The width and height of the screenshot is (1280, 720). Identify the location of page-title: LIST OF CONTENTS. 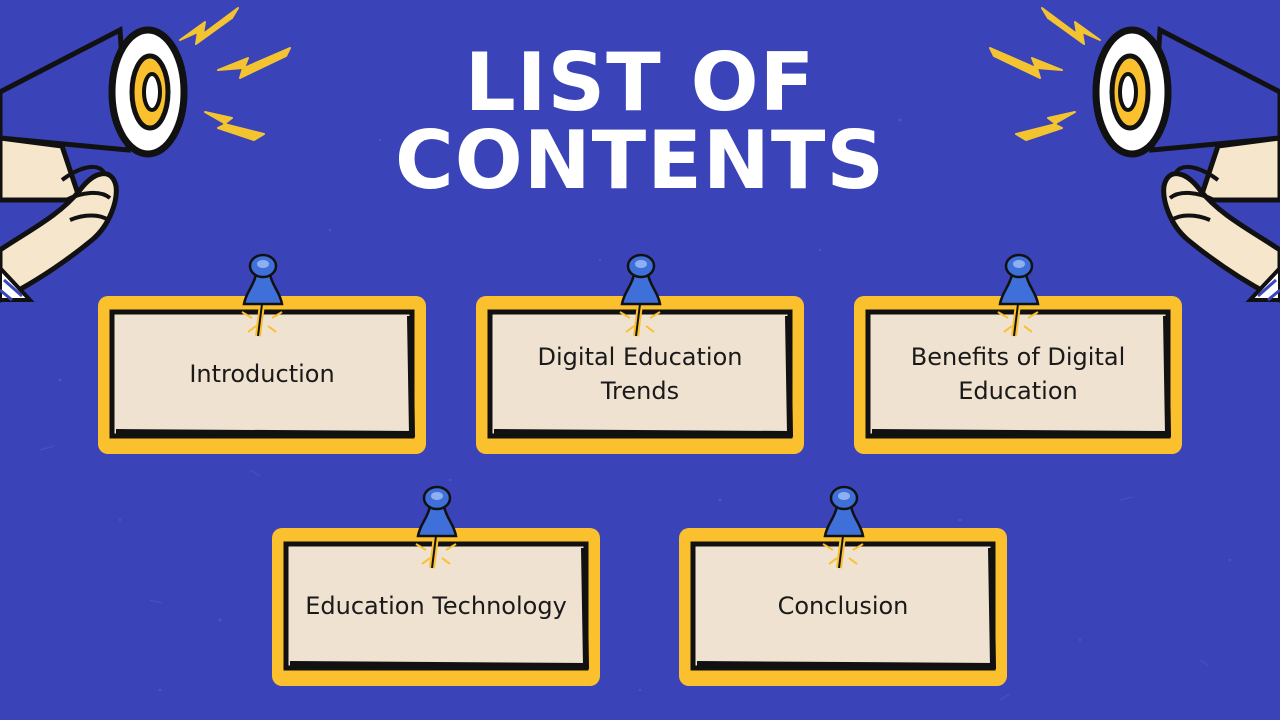
(640, 121).